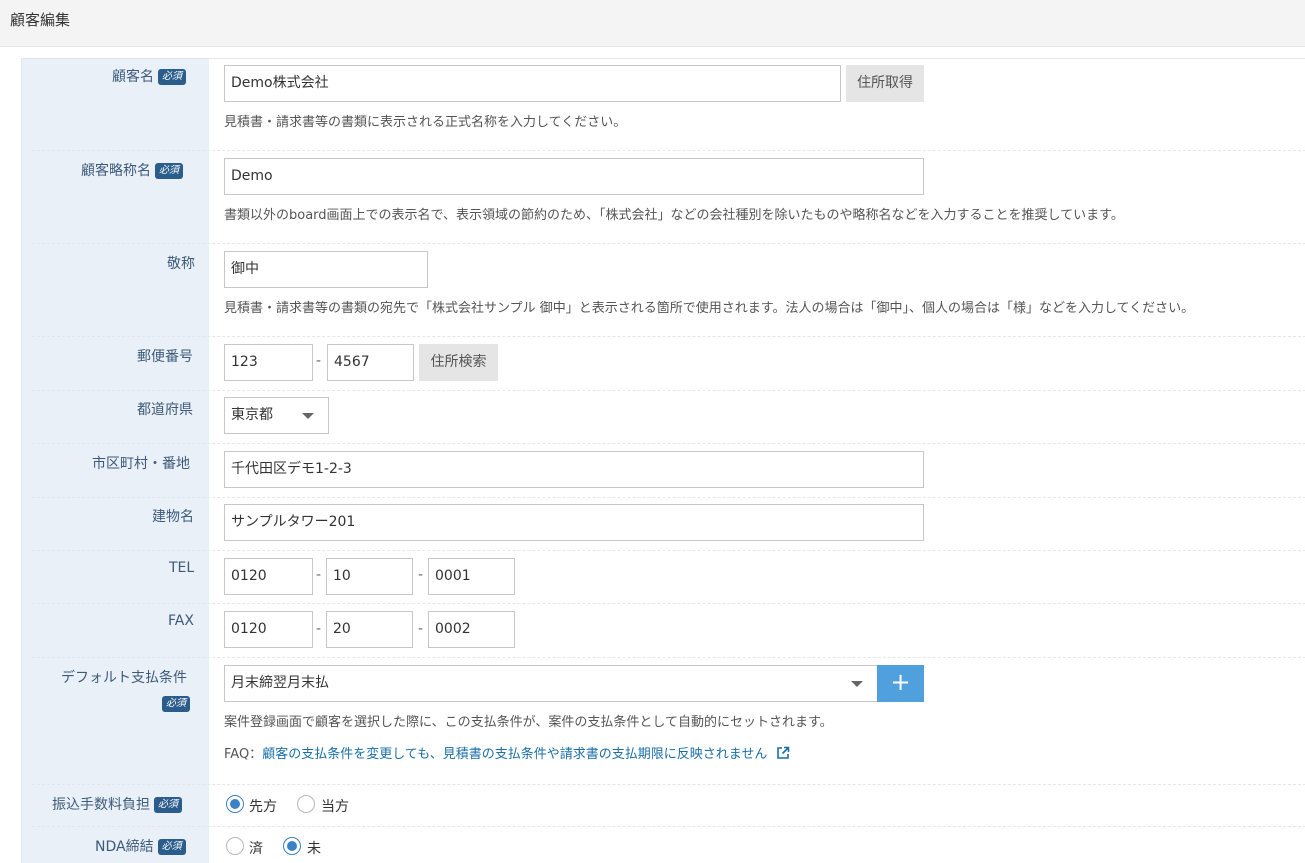 Image resolution: width=1305 pixels, height=863 pixels. I want to click on nda-label: NDA締結 必須, so click(140, 846).